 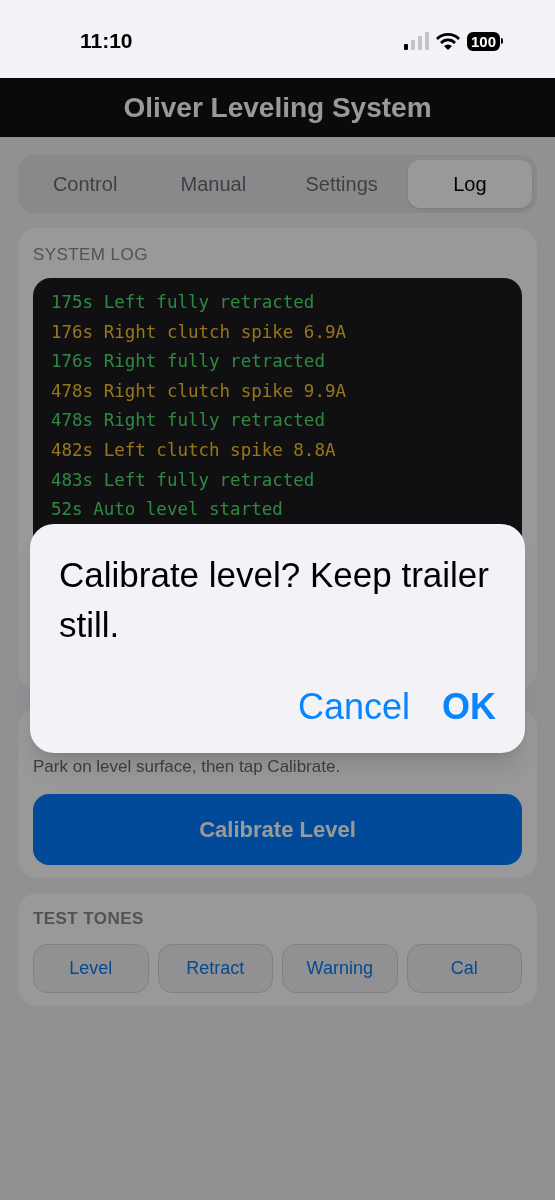 I want to click on alert-message: Calibrate level? Keep trailer still., so click(x=274, y=600).